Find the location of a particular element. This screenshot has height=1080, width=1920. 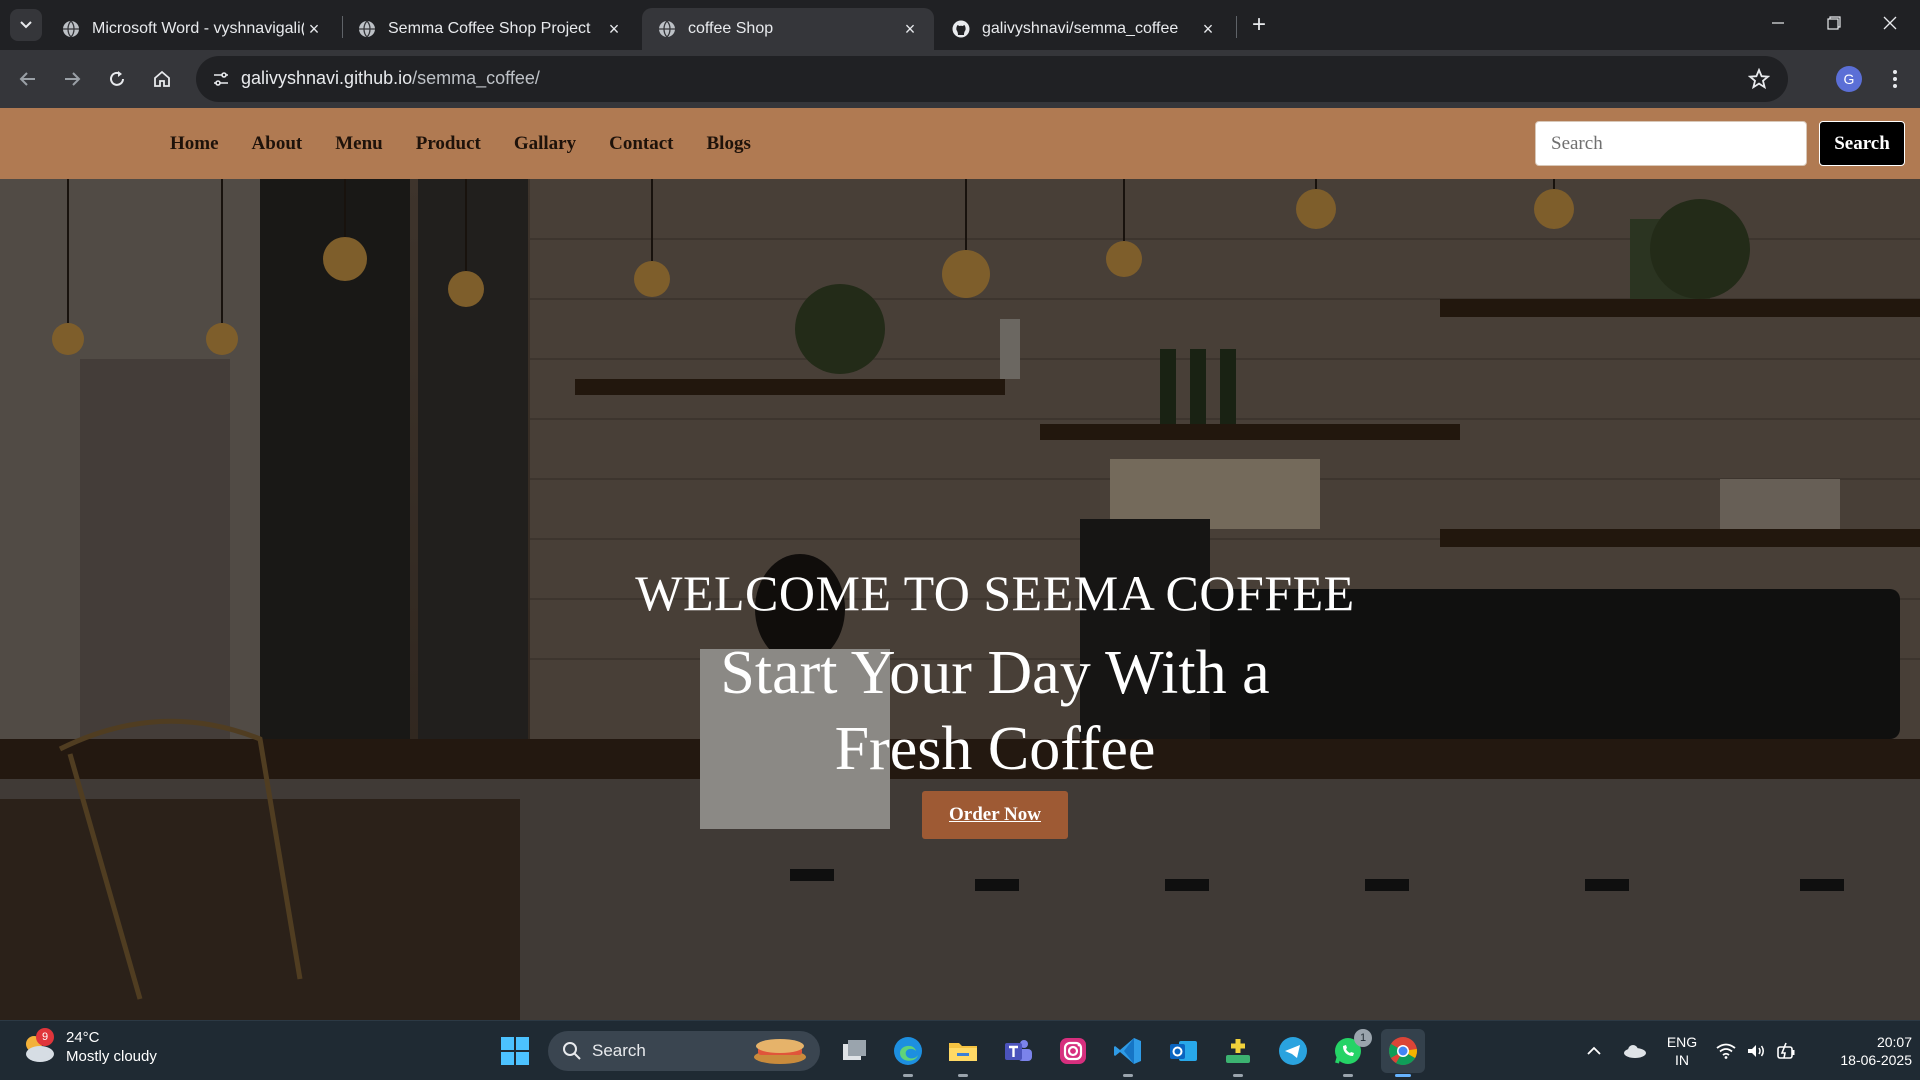

battery-charging-icon is located at coordinates (1786, 1050).